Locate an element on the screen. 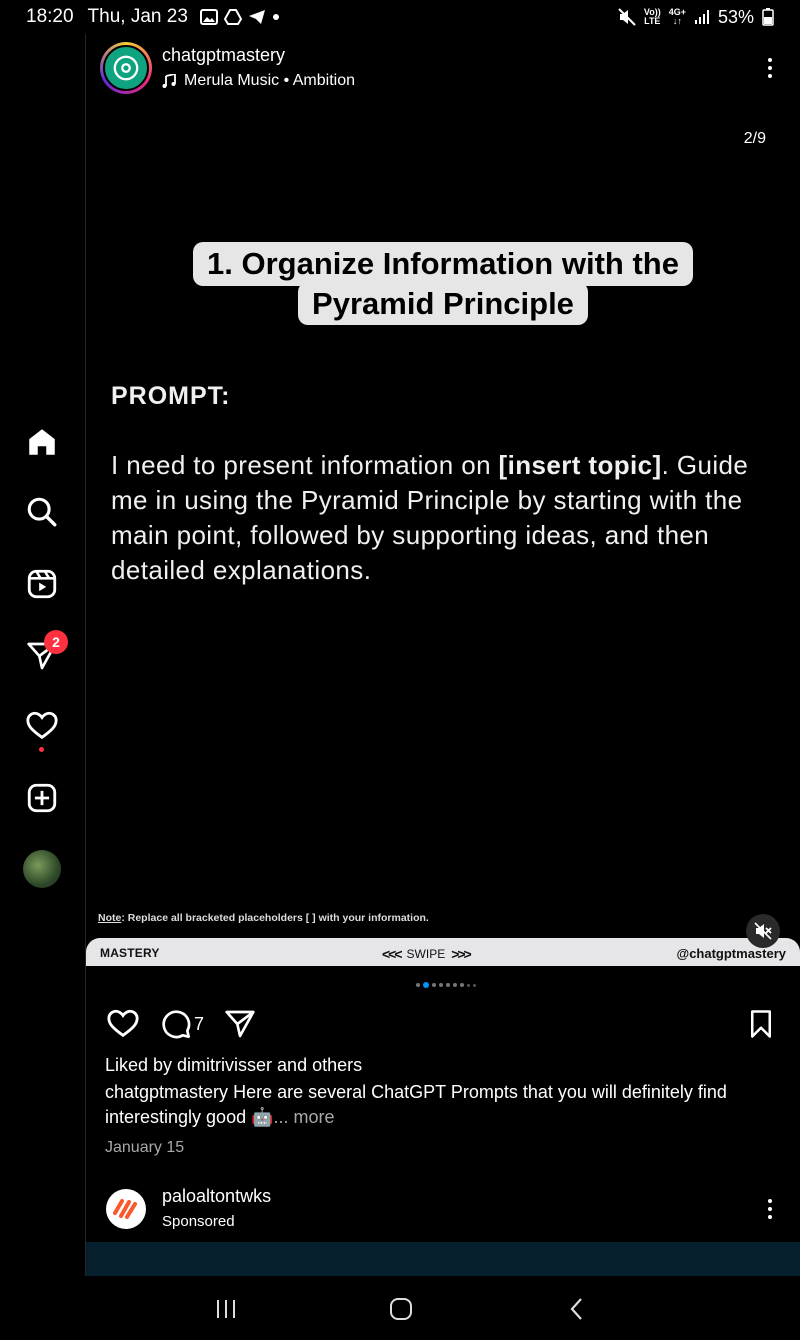 The image size is (800, 1340). search-icon is located at coordinates (42, 512).